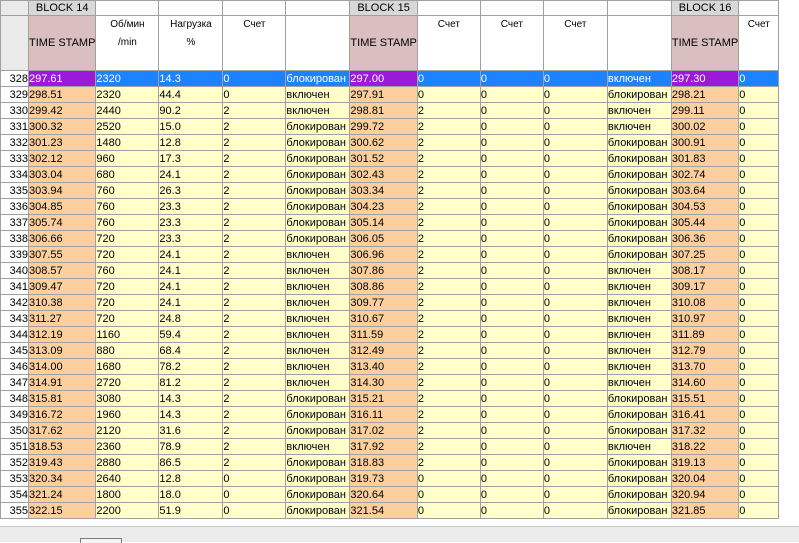  What do you see at coordinates (14, 174) in the screenshot?
I see `row-number: 334` at bounding box center [14, 174].